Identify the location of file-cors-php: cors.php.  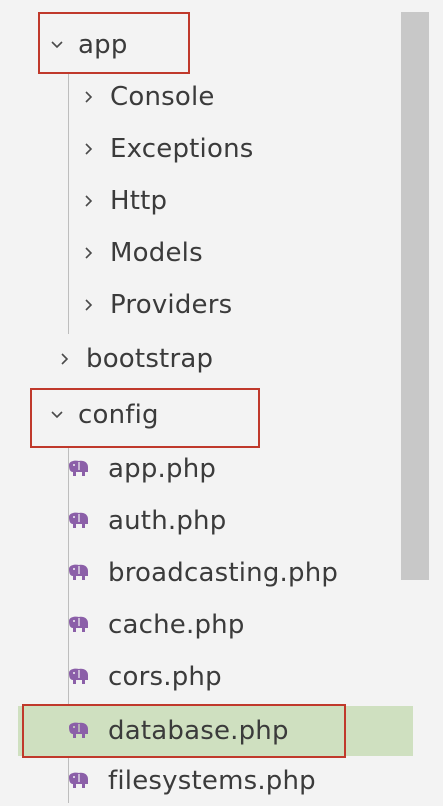
(205, 677).